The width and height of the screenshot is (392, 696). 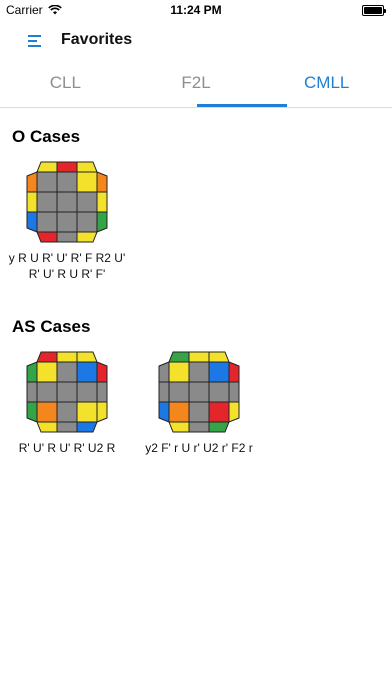 I want to click on nav-bar: Favorites, so click(x=196, y=42).